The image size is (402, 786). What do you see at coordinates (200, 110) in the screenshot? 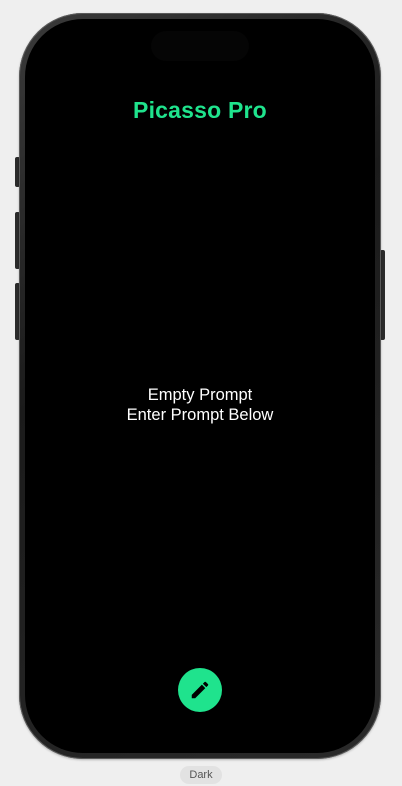
I see `app-title: Picasso Pro` at bounding box center [200, 110].